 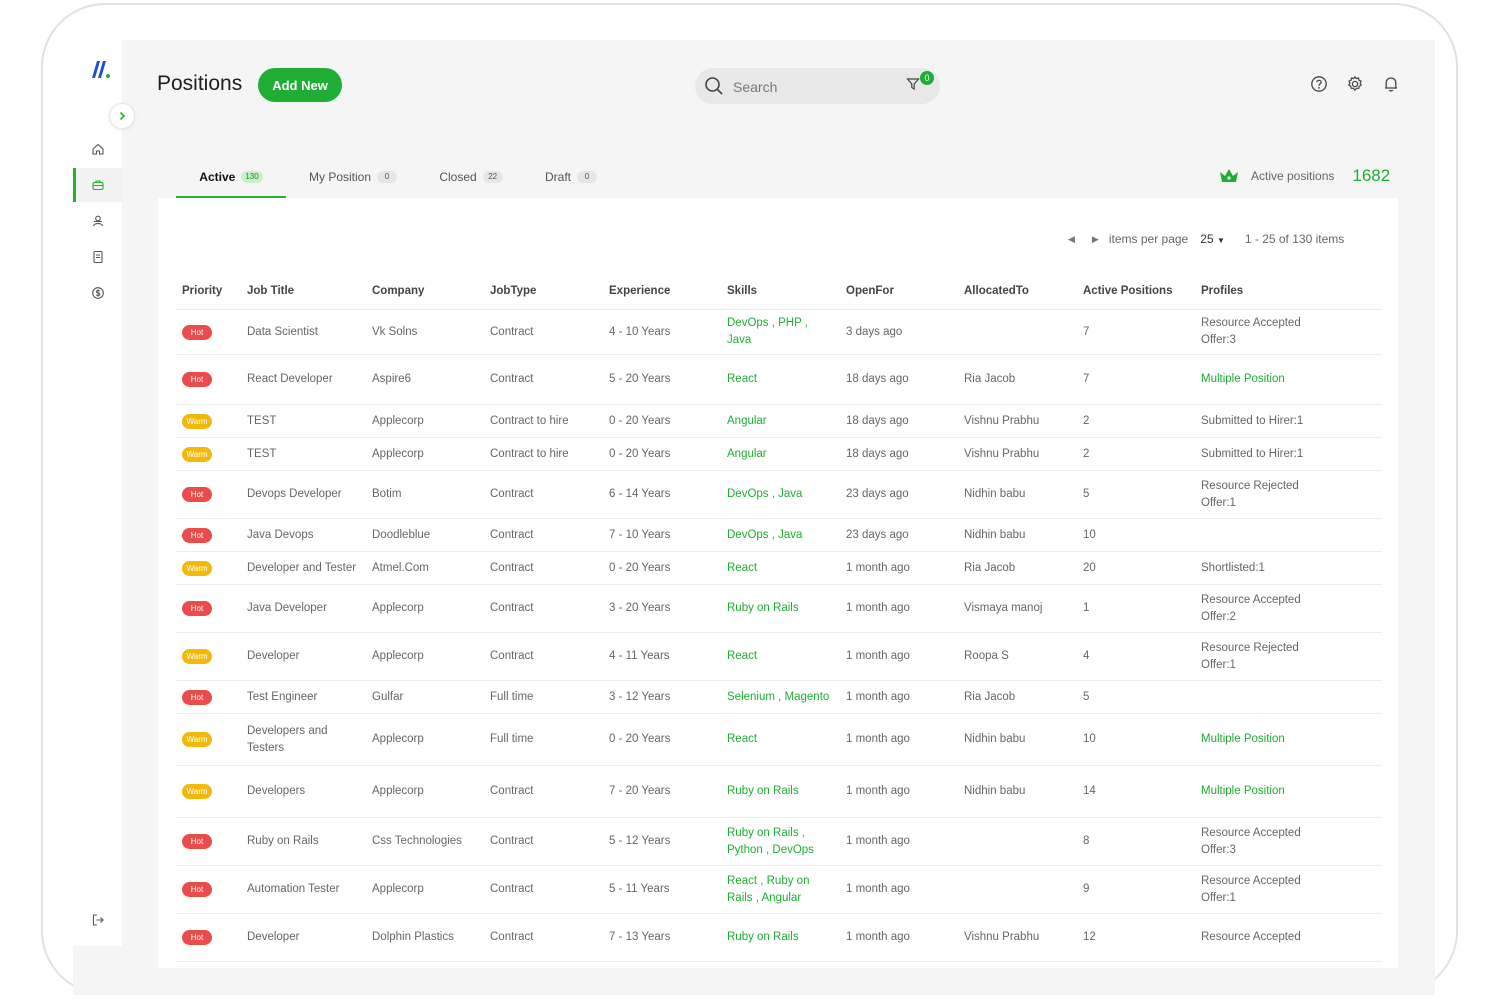 I want to click on job-type-cell: Full time, so click(x=543, y=739).